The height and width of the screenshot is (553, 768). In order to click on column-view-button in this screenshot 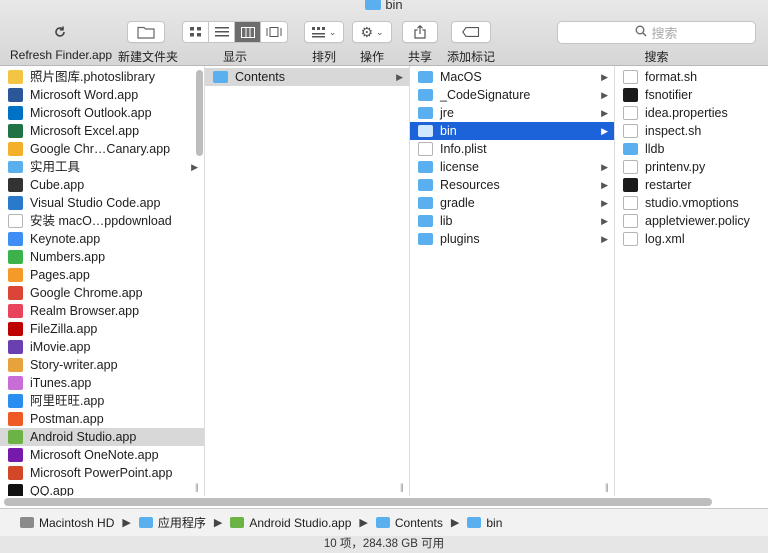, I will do `click(248, 32)`.